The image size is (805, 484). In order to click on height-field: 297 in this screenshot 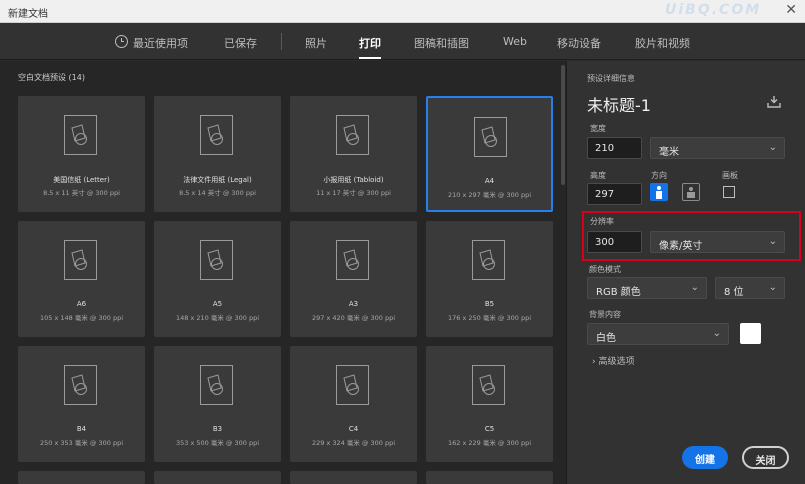, I will do `click(614, 194)`.